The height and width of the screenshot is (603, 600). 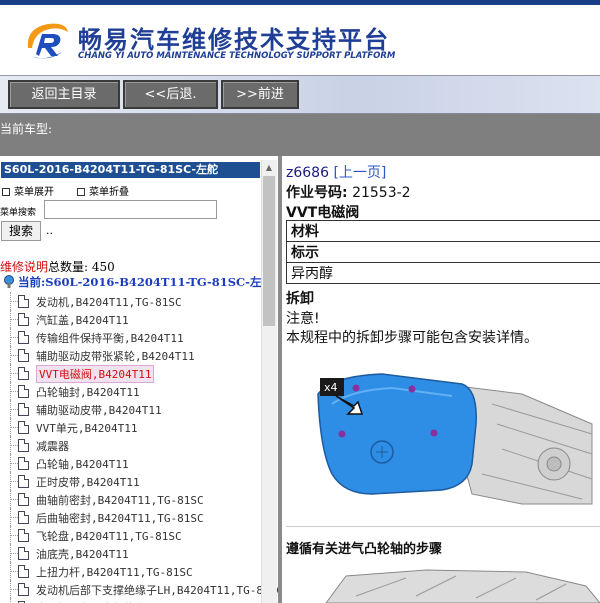 What do you see at coordinates (234, 40) in the screenshot?
I see `site-title: 畅易汽车维修技术支持平台` at bounding box center [234, 40].